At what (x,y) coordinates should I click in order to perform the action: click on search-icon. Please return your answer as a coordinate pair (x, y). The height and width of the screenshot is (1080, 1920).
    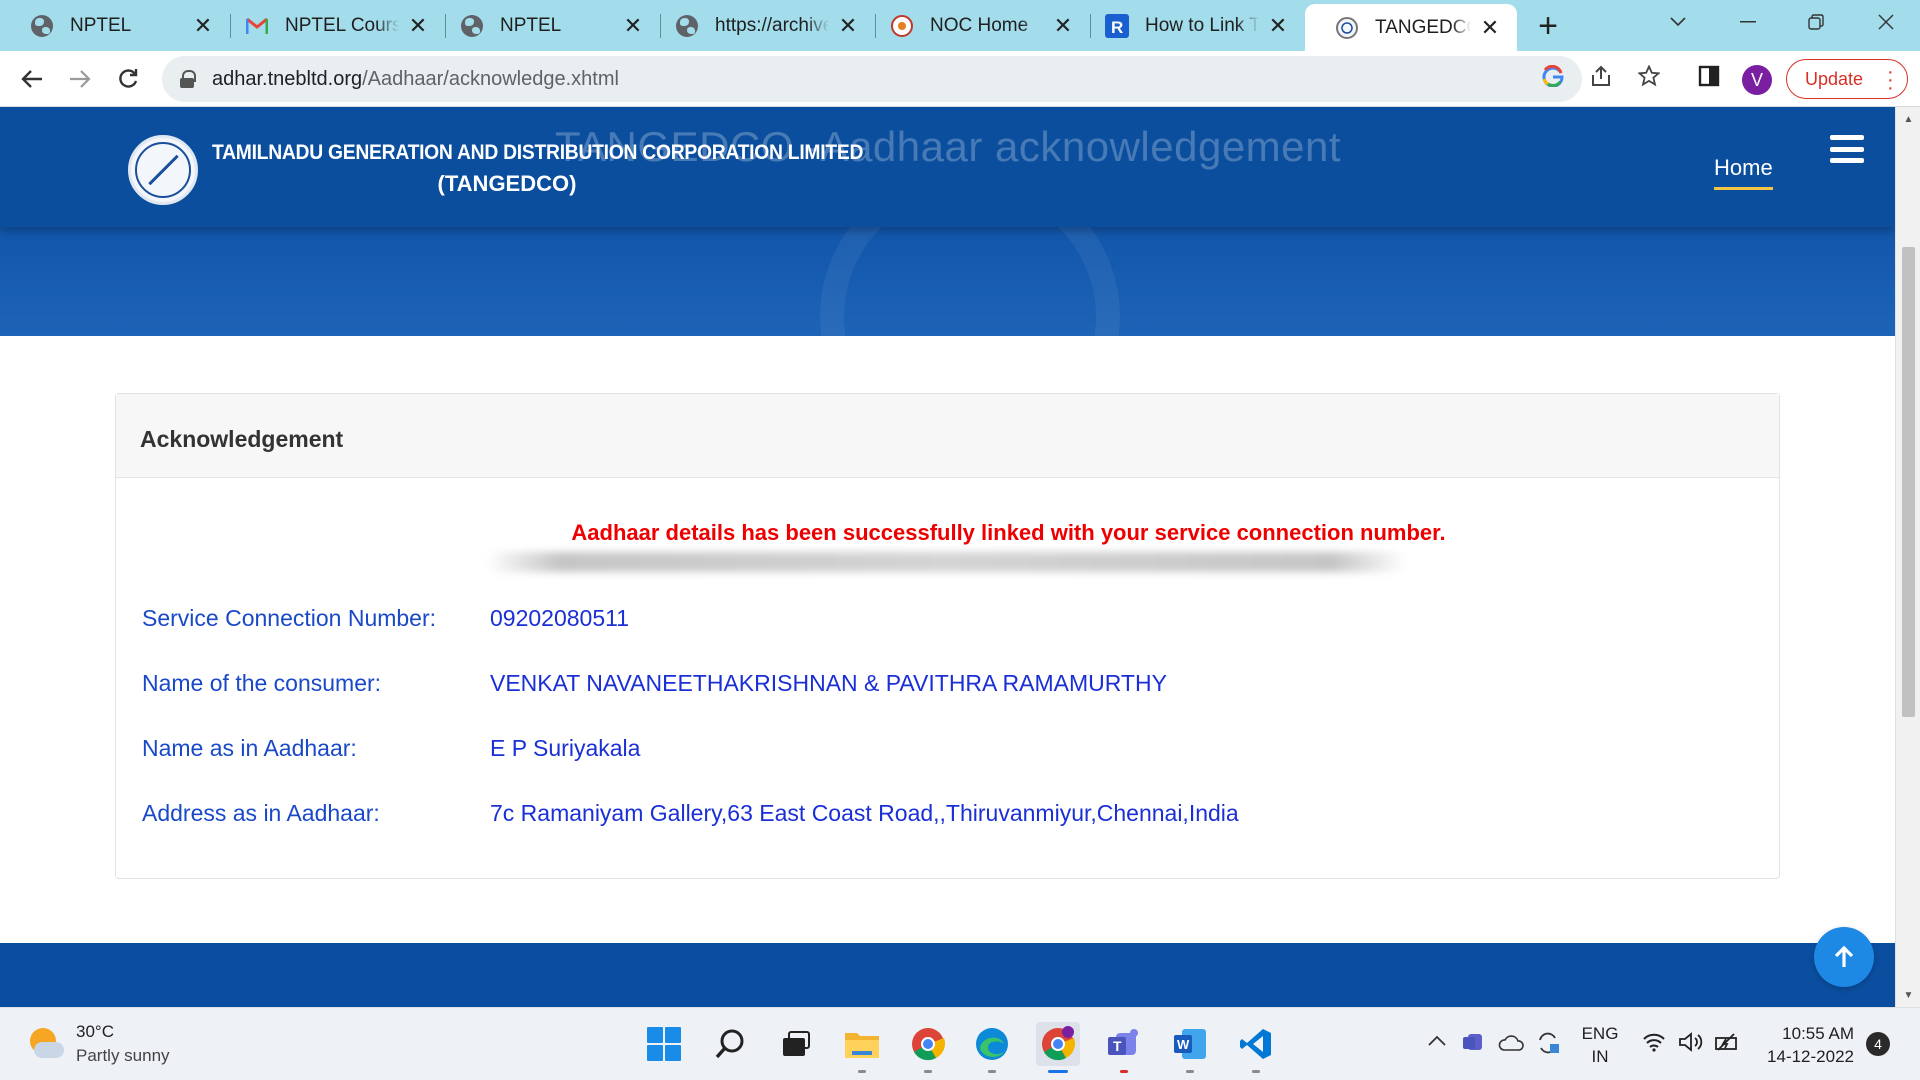
    Looking at the image, I should click on (729, 1044).